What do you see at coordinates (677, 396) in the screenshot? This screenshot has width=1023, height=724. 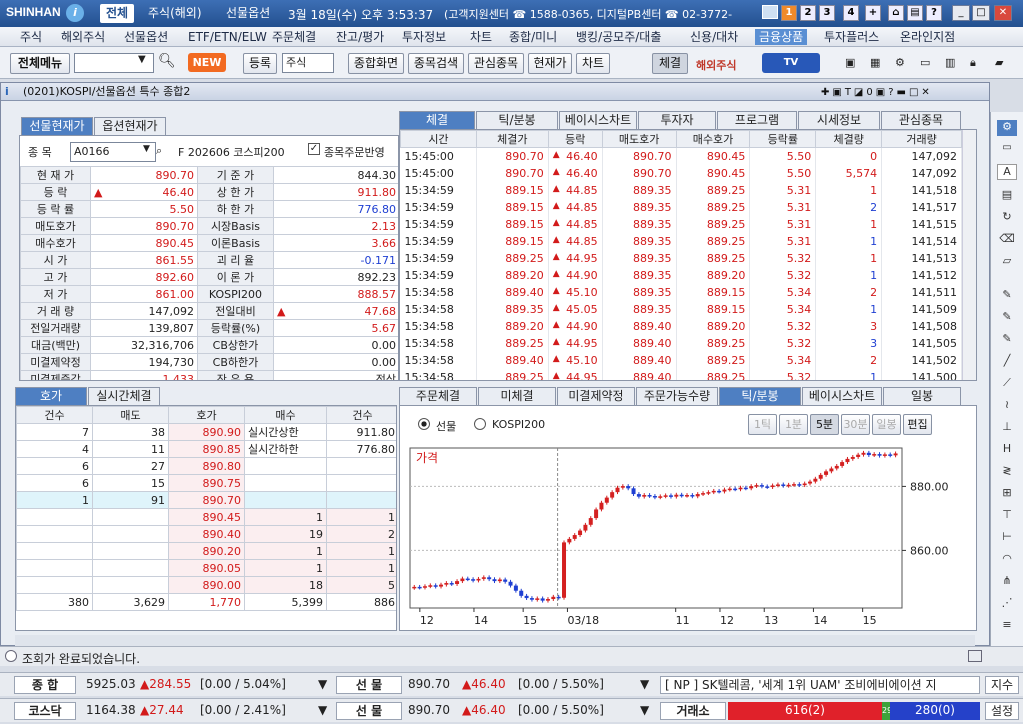 I see `chart-tab: 주문가능수량` at bounding box center [677, 396].